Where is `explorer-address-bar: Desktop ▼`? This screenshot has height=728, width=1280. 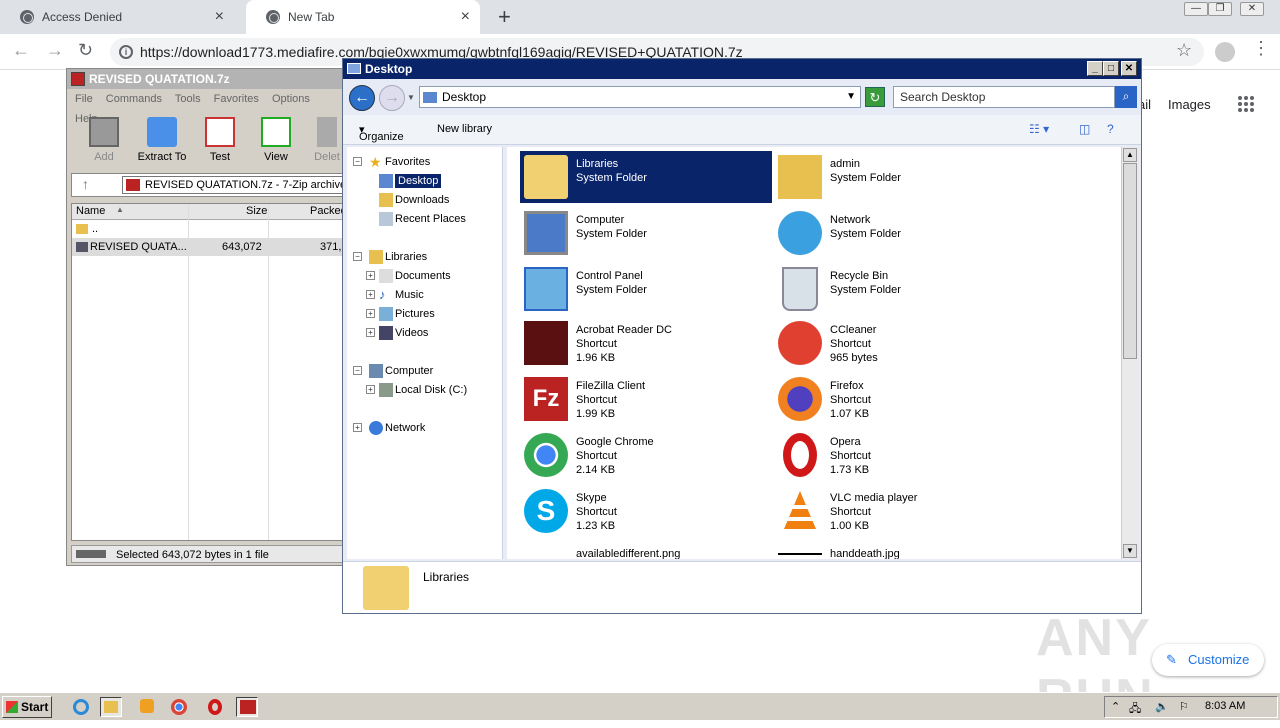
explorer-address-bar: Desktop ▼ is located at coordinates (640, 97).